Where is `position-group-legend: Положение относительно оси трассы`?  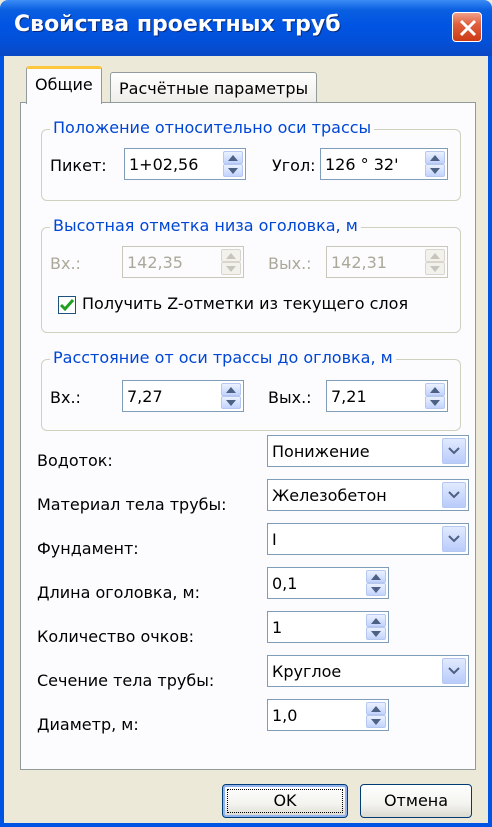
position-group-legend: Положение относительно оси трассы is located at coordinates (212, 127).